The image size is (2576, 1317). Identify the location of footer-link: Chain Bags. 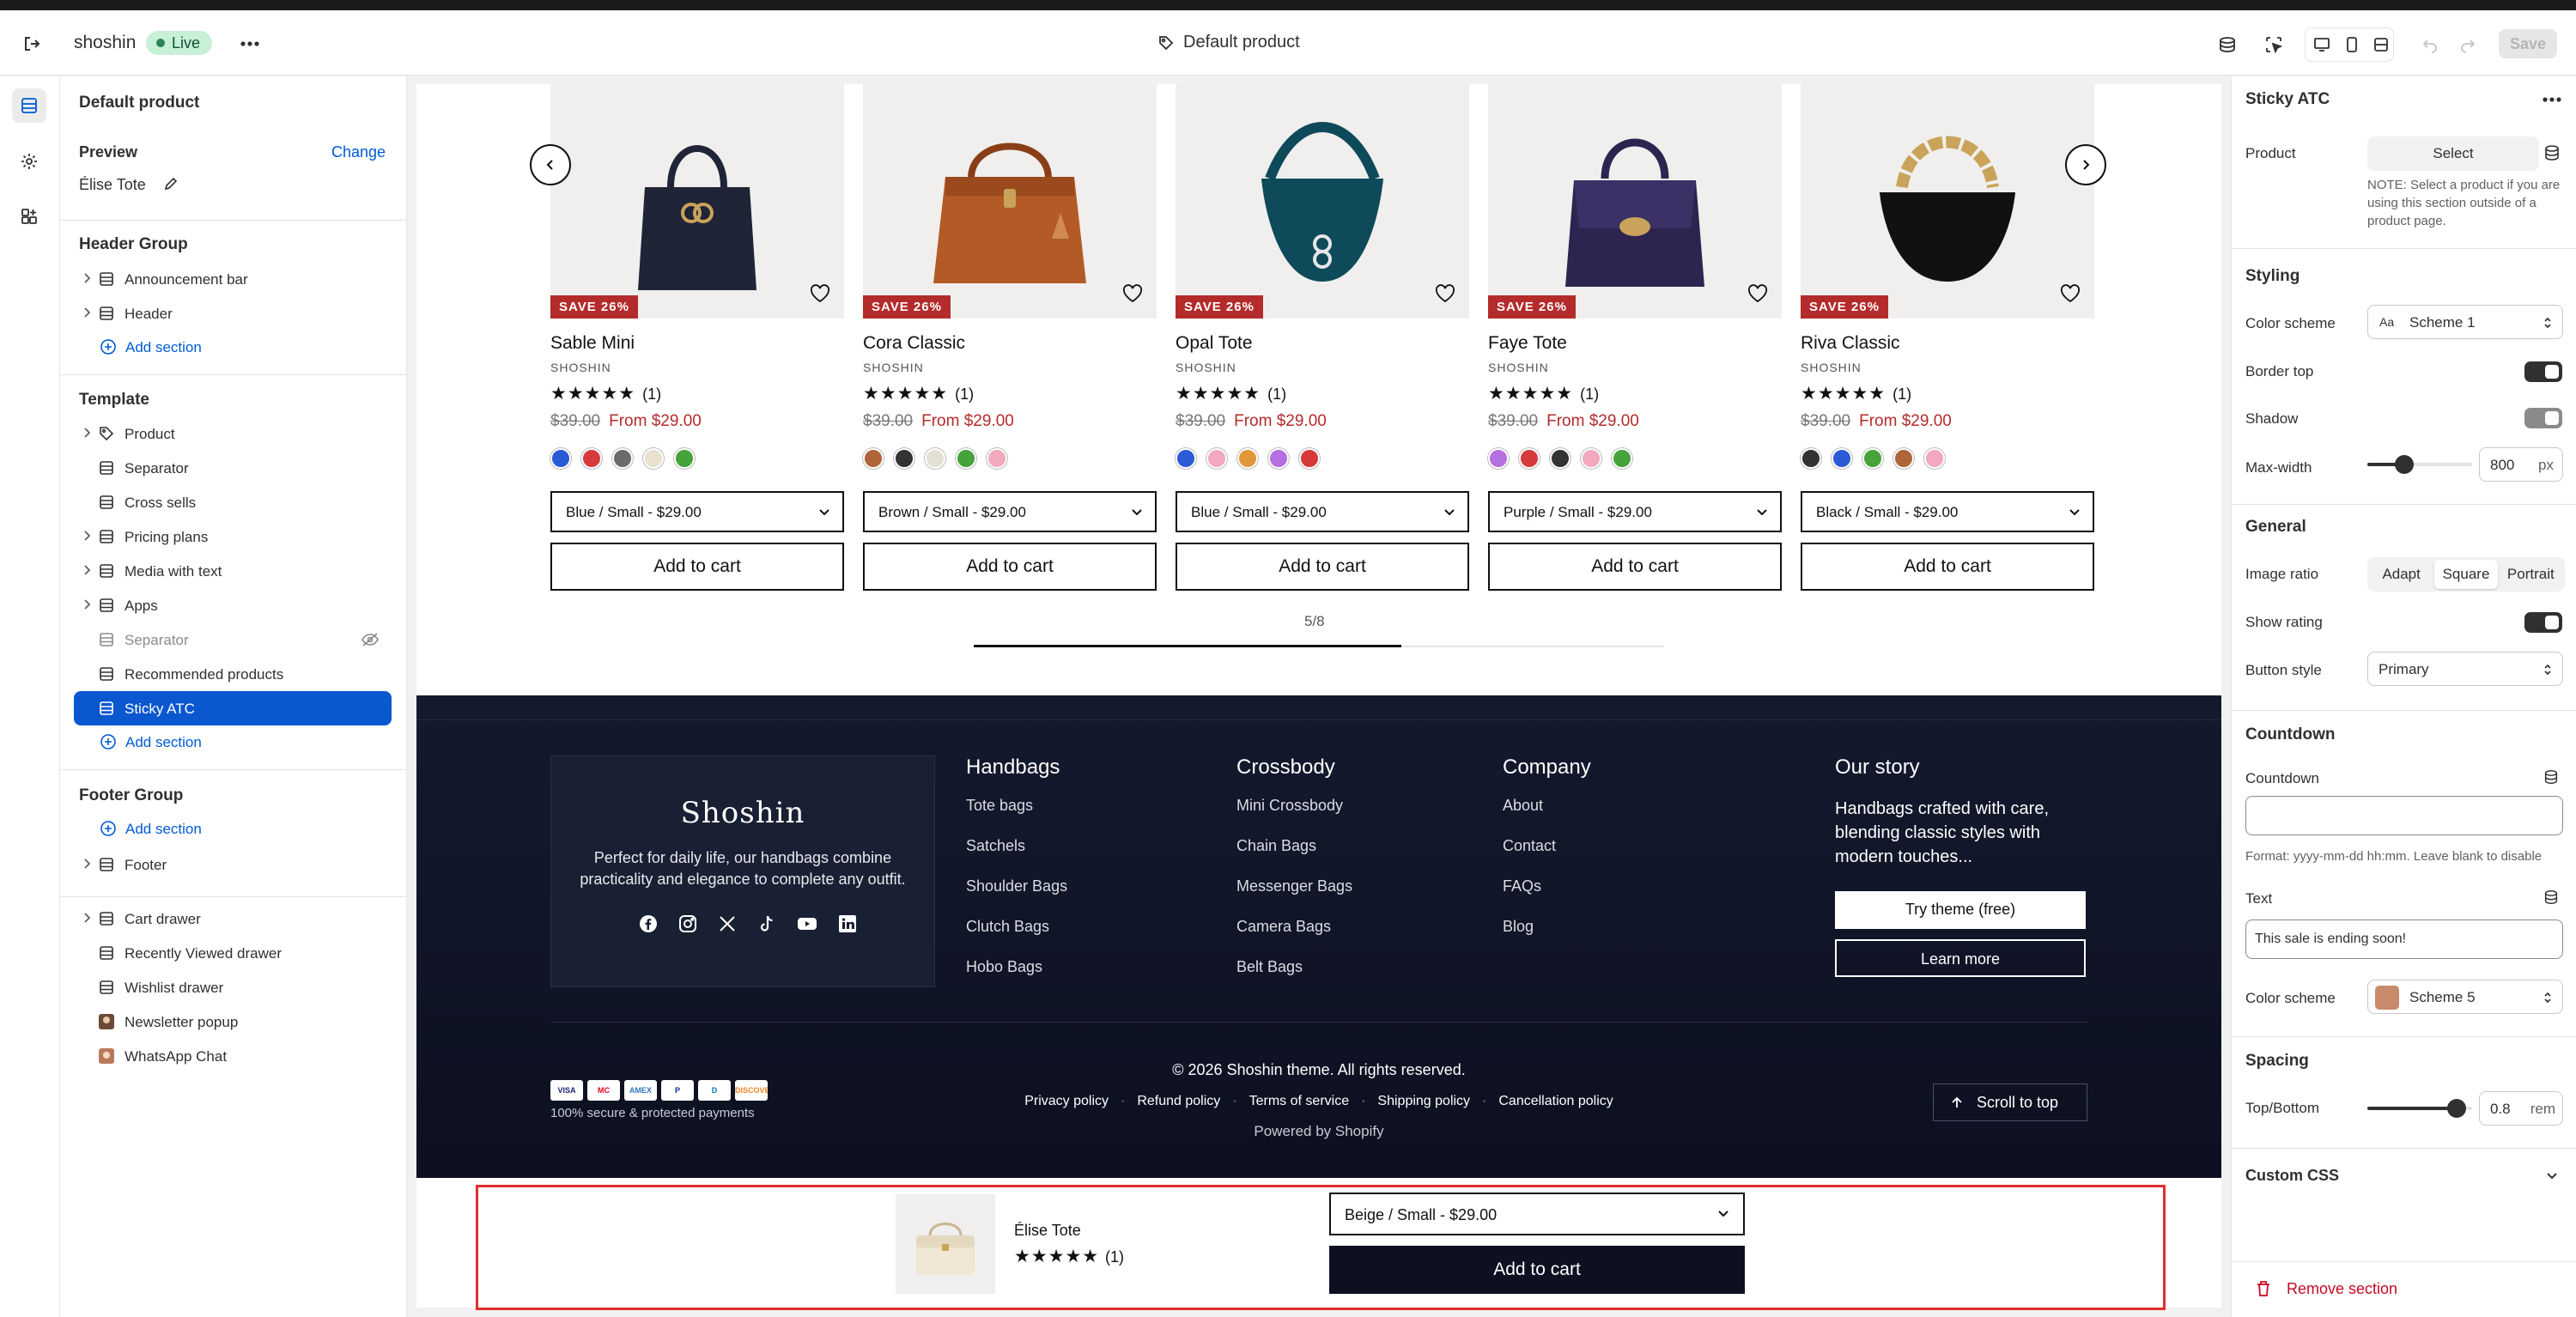
(1294, 846).